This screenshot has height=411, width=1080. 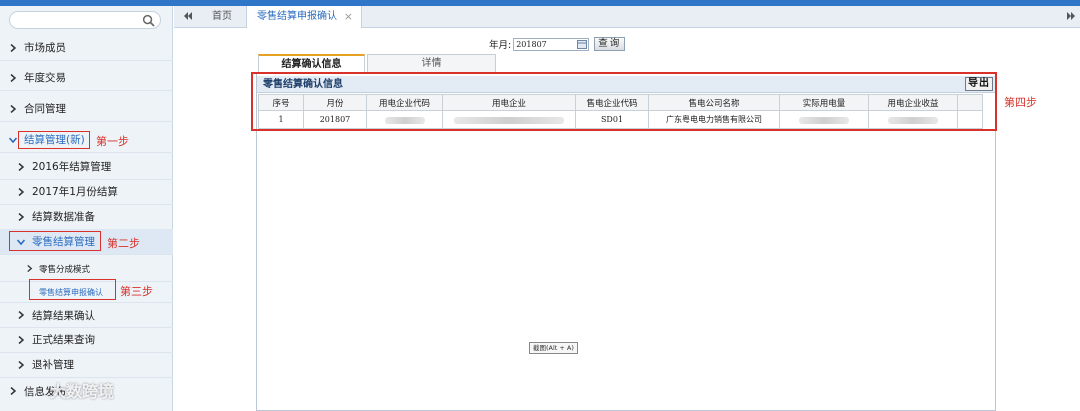 I want to click on step2-highlight-box, so click(x=55, y=241).